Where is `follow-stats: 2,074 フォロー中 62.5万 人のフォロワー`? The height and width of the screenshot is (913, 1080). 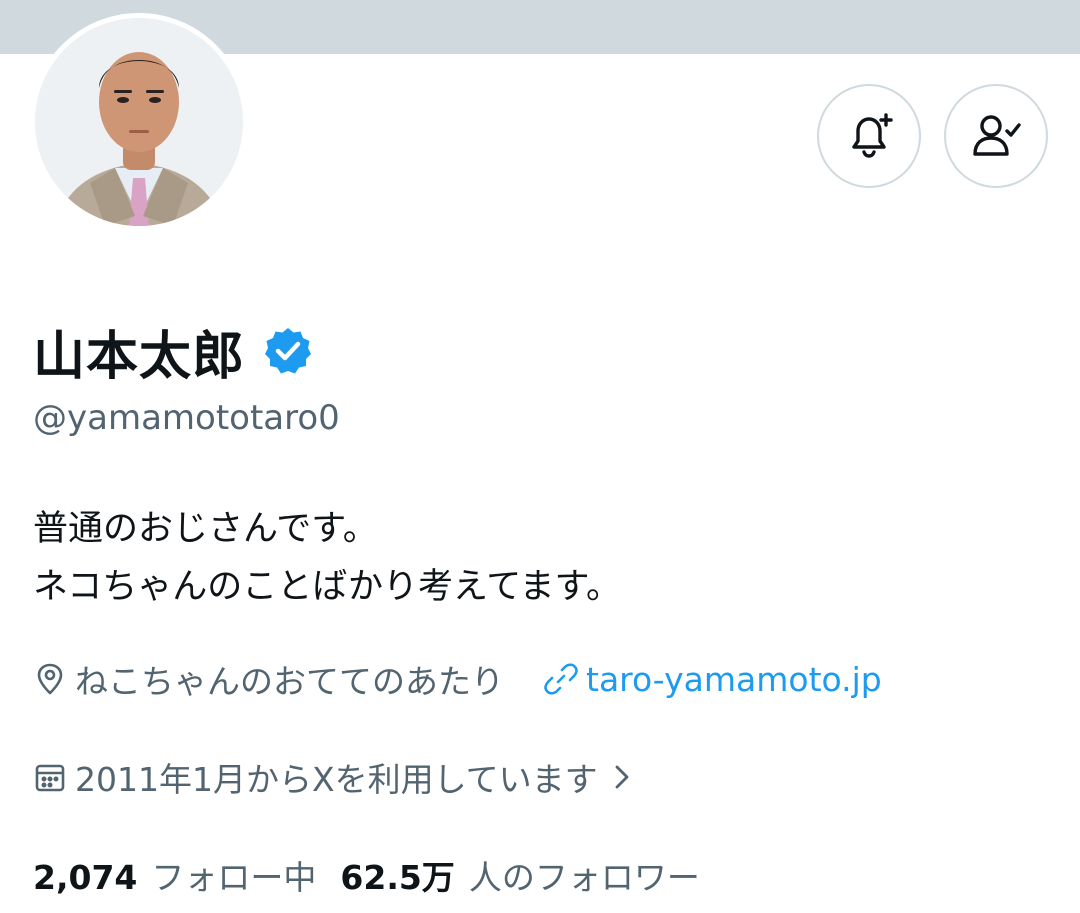
follow-stats: 2,074 フォロー中 62.5万 人のフォロワー is located at coordinates (366, 875).